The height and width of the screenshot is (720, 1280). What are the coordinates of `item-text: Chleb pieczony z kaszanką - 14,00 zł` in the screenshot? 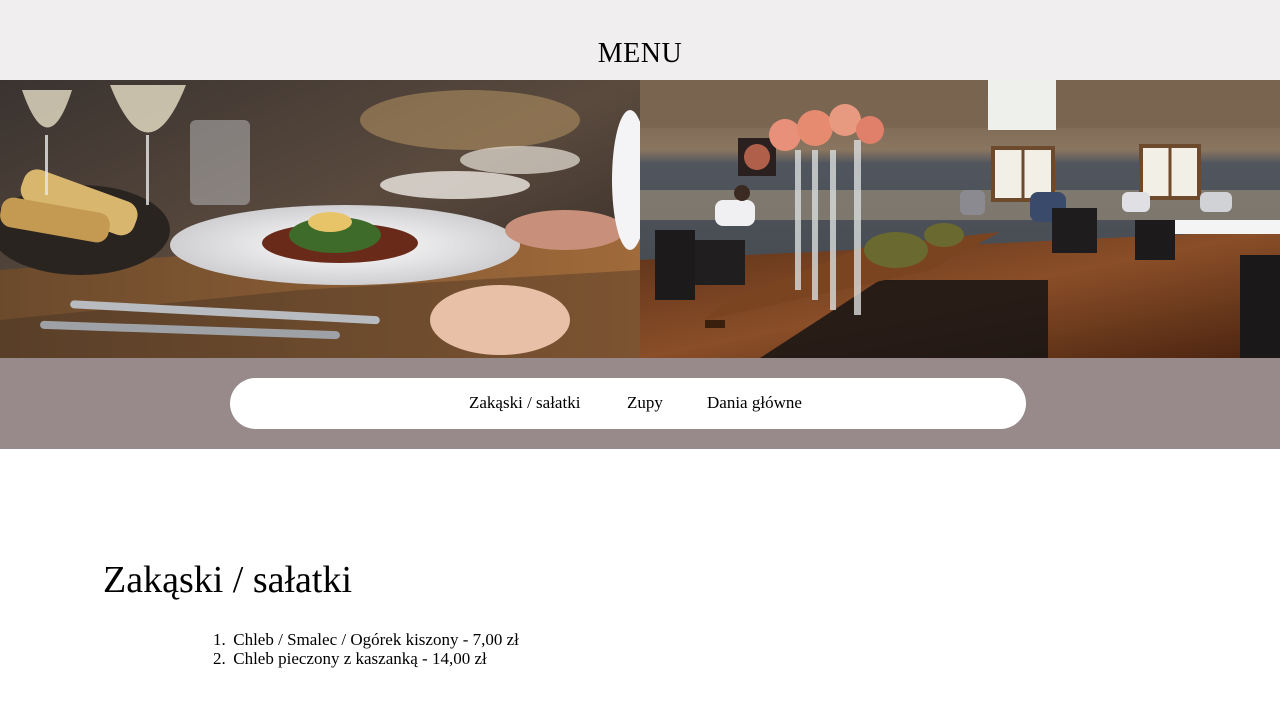 It's located at (360, 658).